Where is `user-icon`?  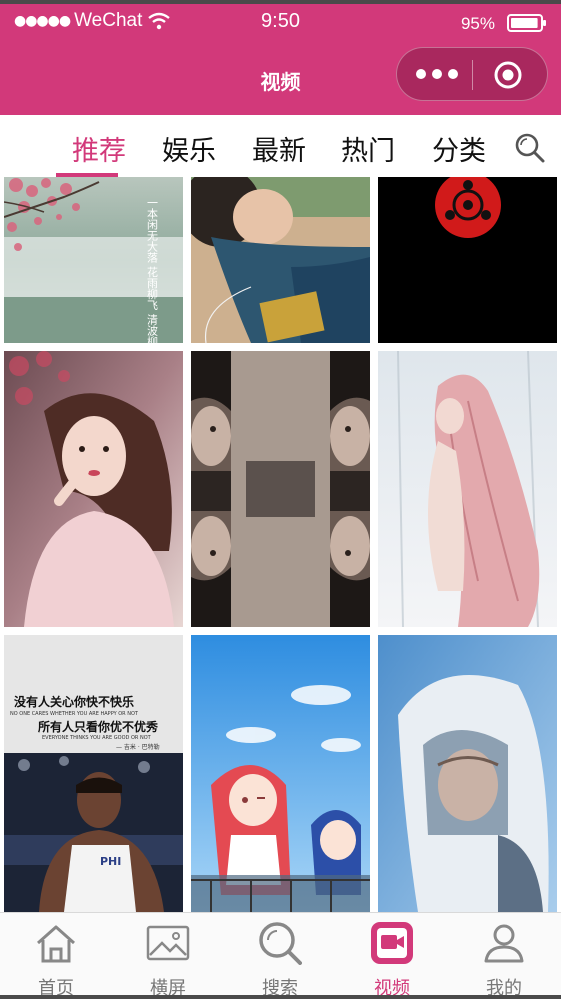 user-icon is located at coordinates (504, 943).